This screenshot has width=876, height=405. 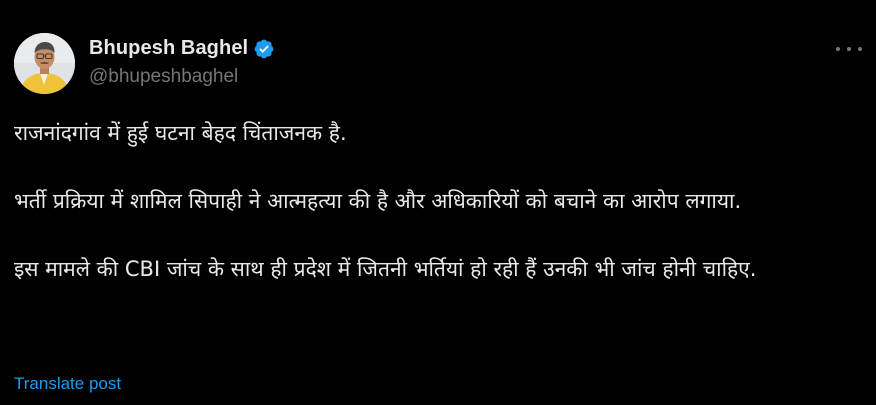 I want to click on author-handle: @bhupeshbaghel, so click(x=163, y=77).